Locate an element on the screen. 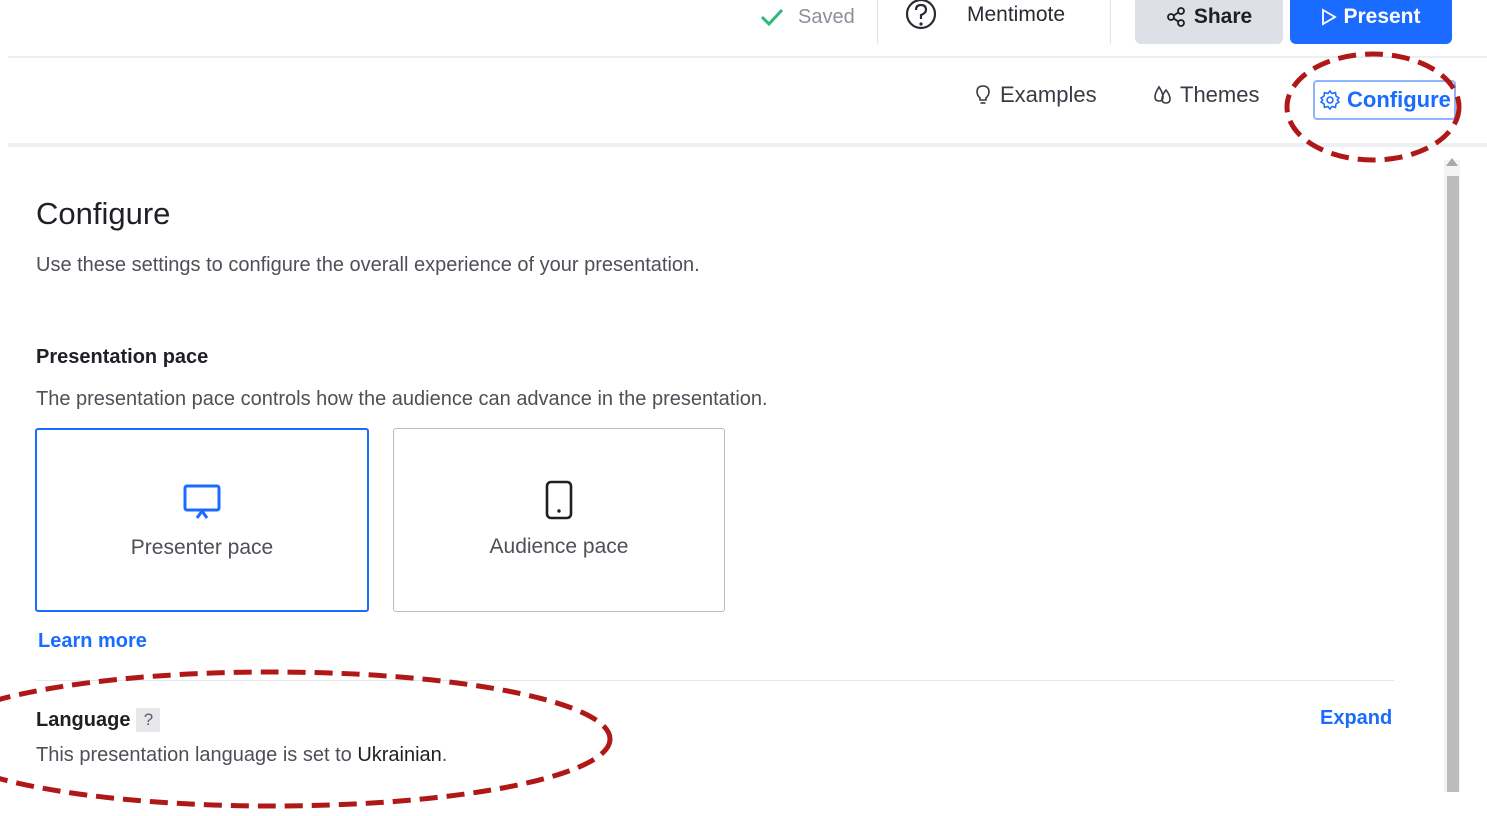 The width and height of the screenshot is (1487, 816). audience-pace-option: Audience pace is located at coordinates (559, 520).